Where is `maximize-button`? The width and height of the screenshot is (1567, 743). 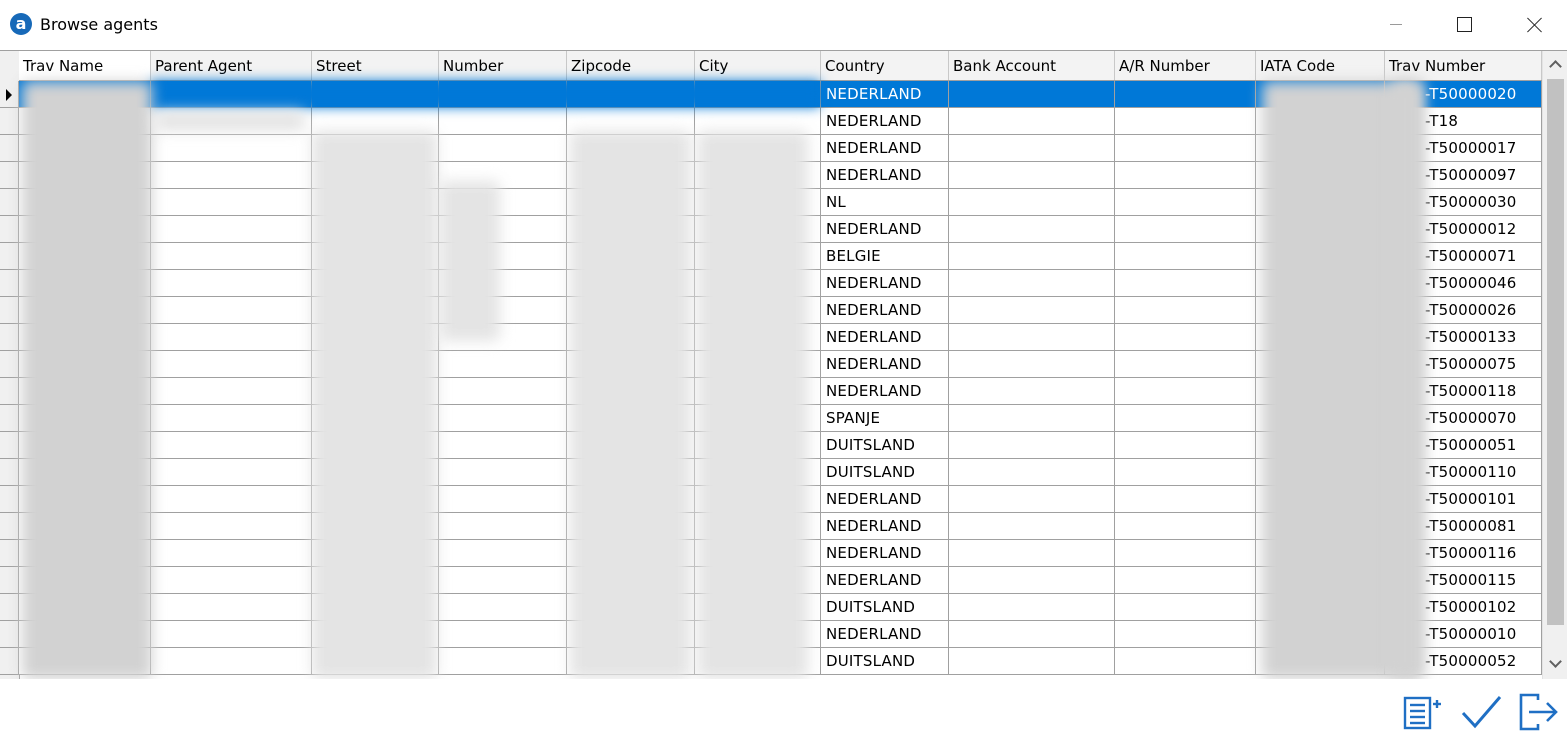 maximize-button is located at coordinates (1465, 25).